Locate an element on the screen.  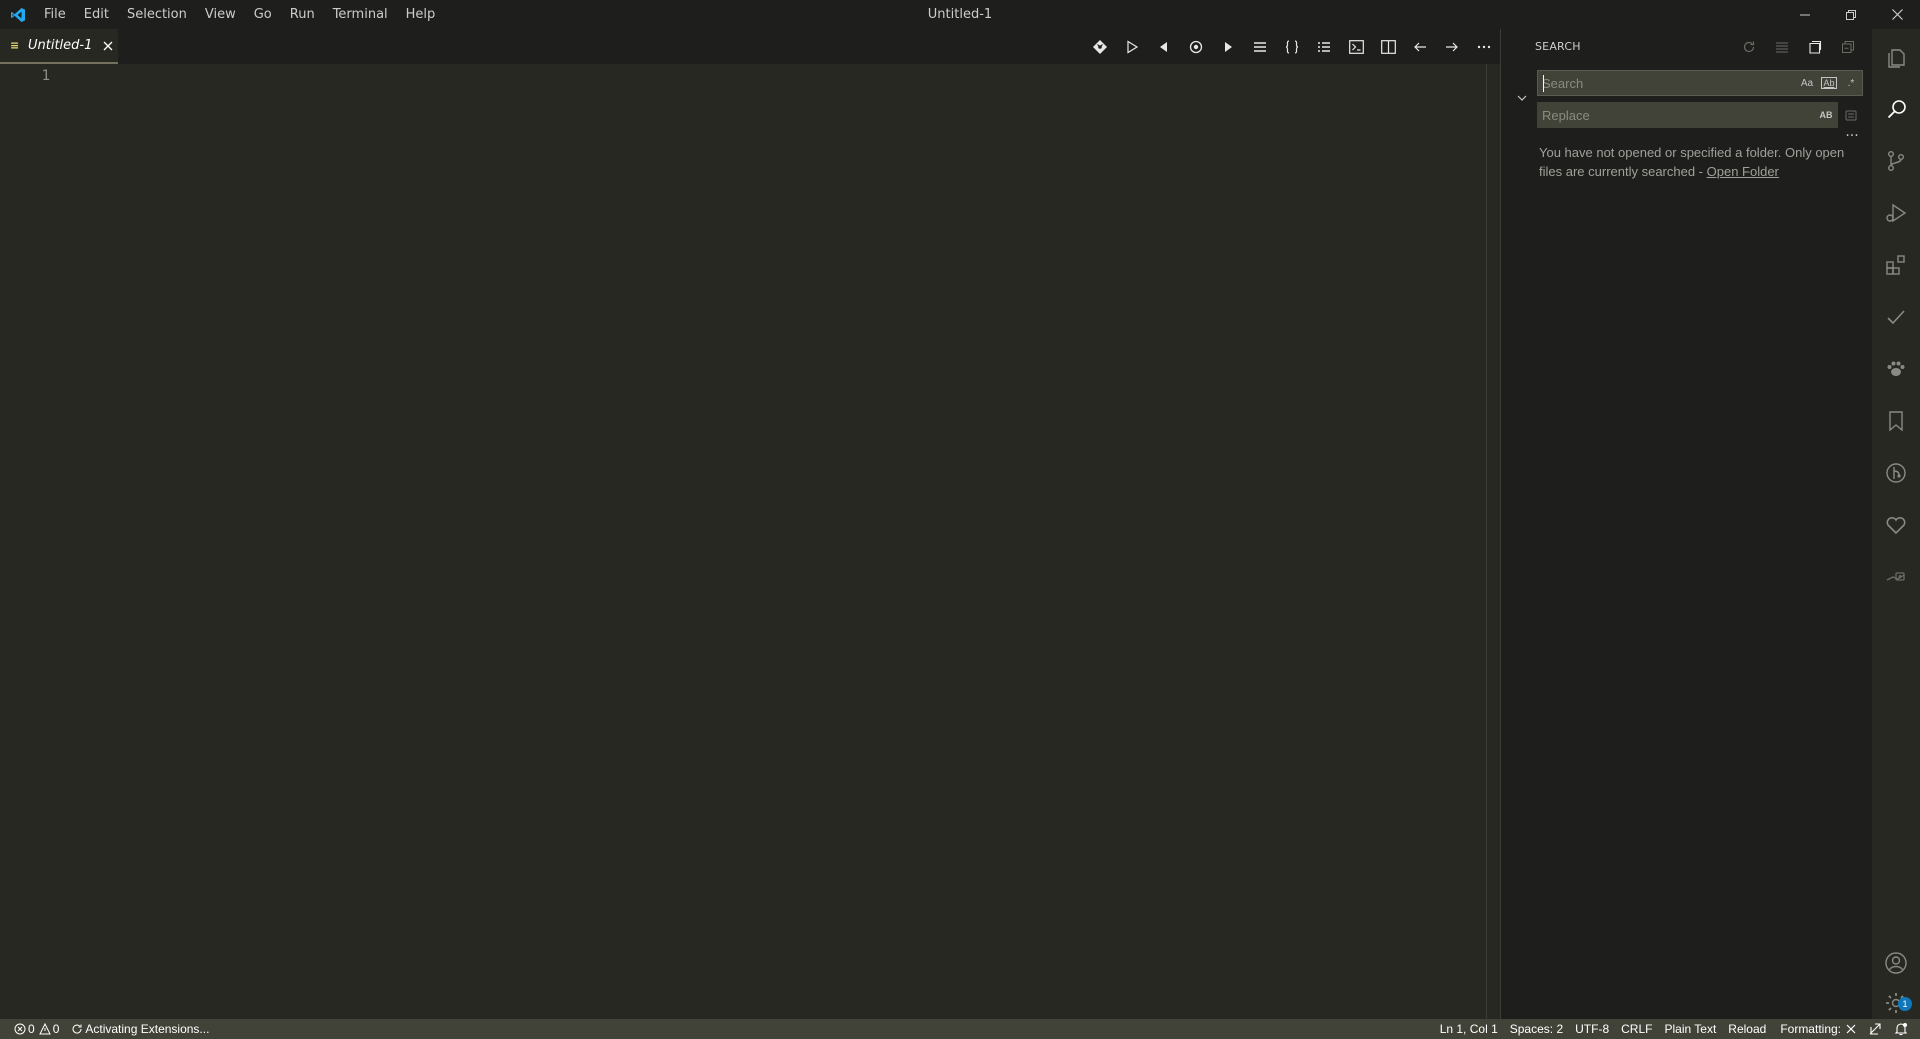
heart-icon is located at coordinates (1896, 525).